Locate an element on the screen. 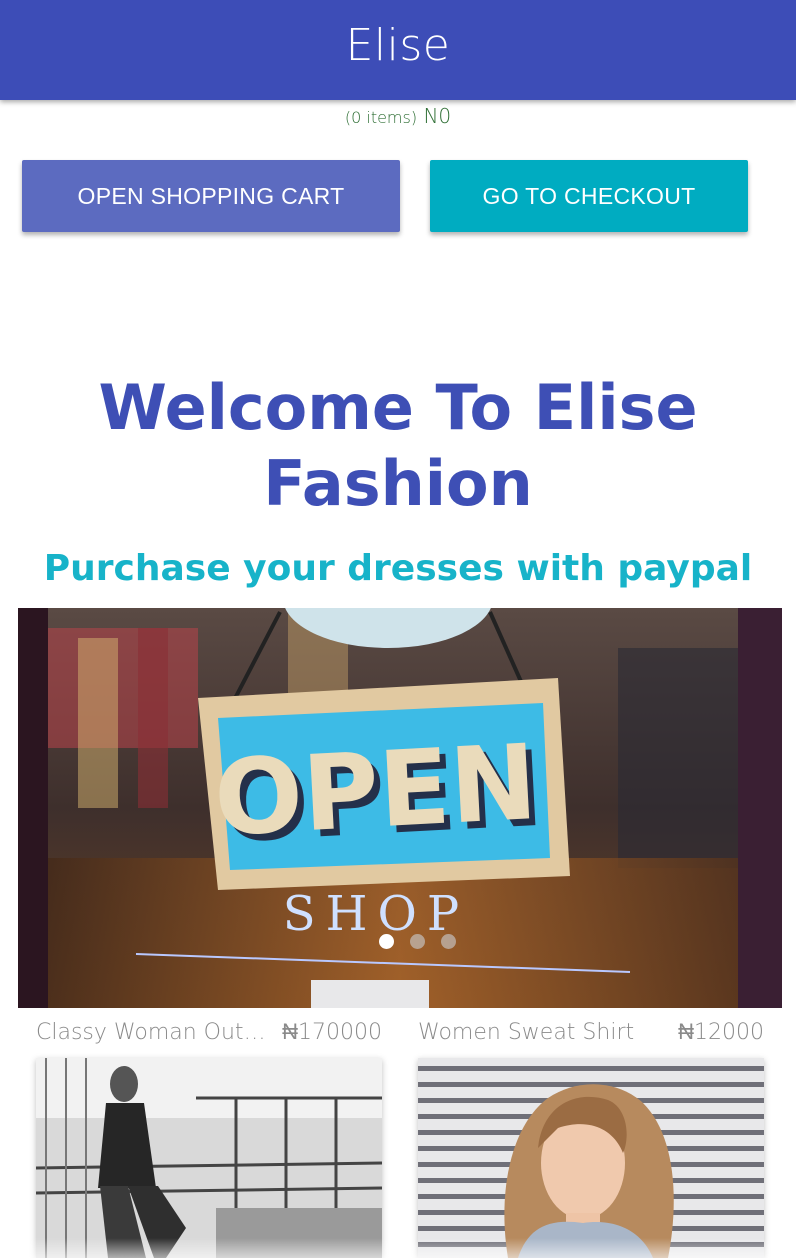  product-card: Women Sweat Shirt ₦12000 is located at coordinates (591, 1136).